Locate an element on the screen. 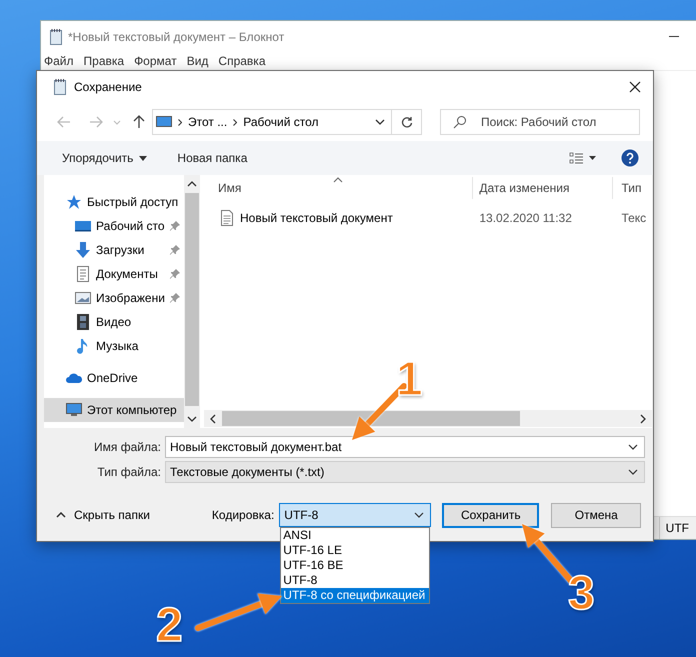 This screenshot has height=657, width=696. minimize-icon is located at coordinates (674, 37).